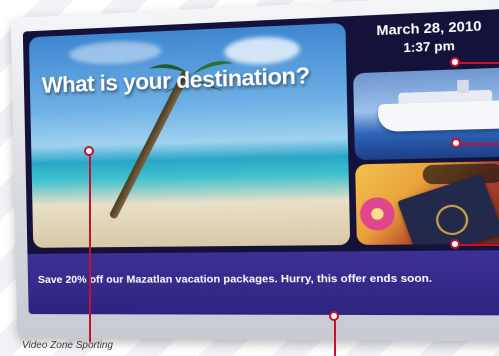  I want to click on cruise-ship-tile, so click(426, 114).